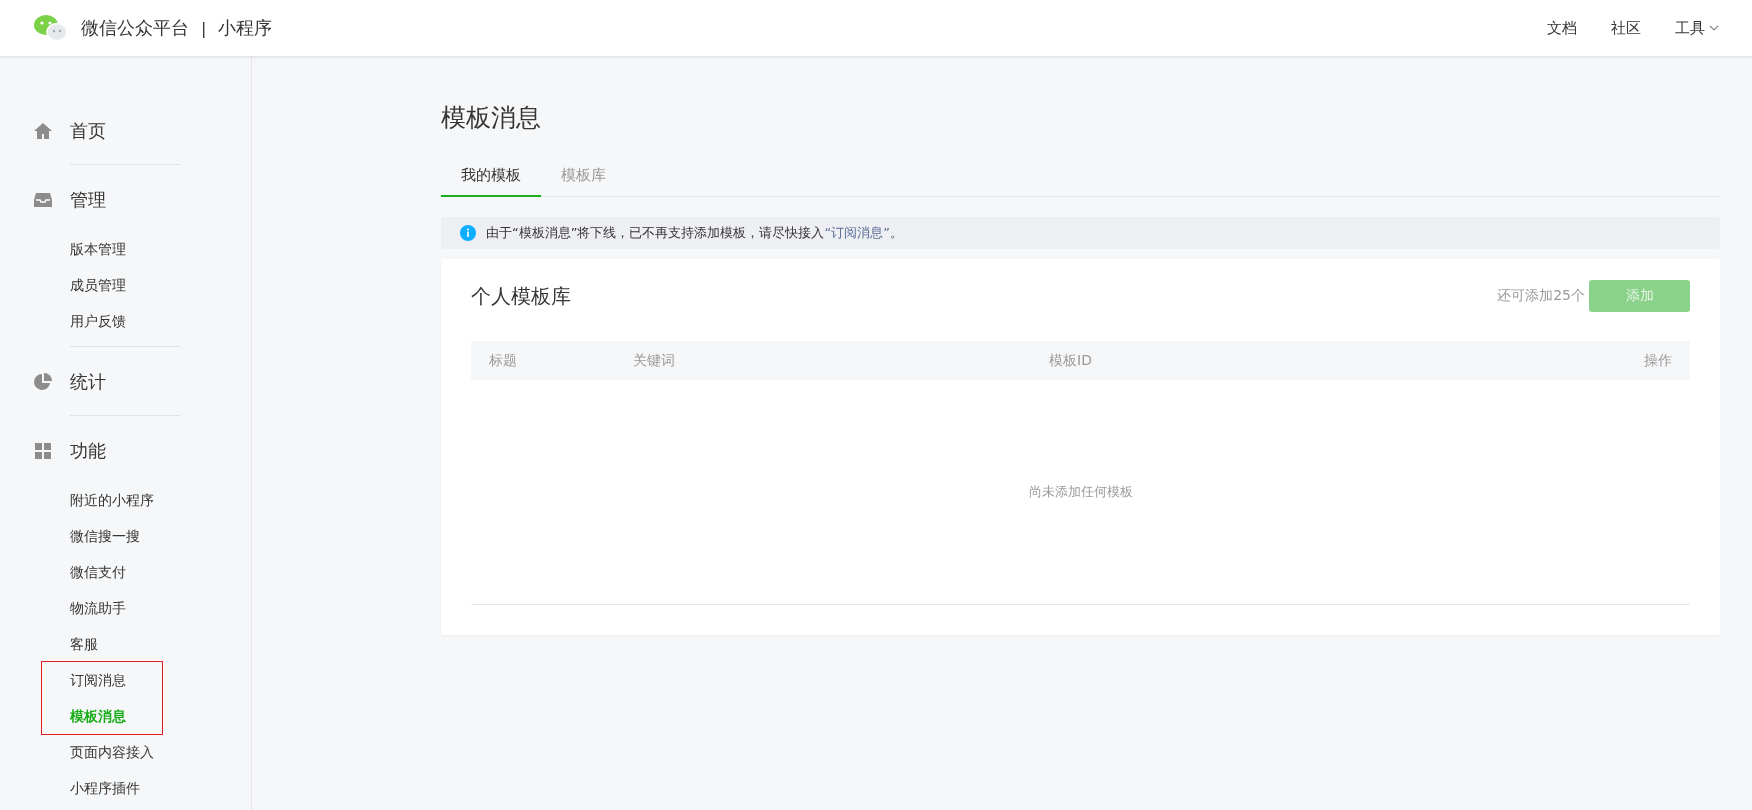  I want to click on sidebar-item: 页面内容接入, so click(112, 752).